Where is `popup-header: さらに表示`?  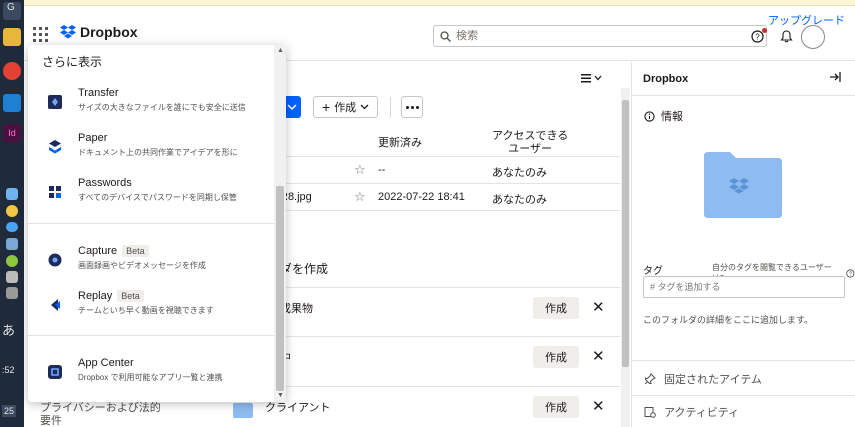
popup-header: さらに表示 is located at coordinates (72, 62).